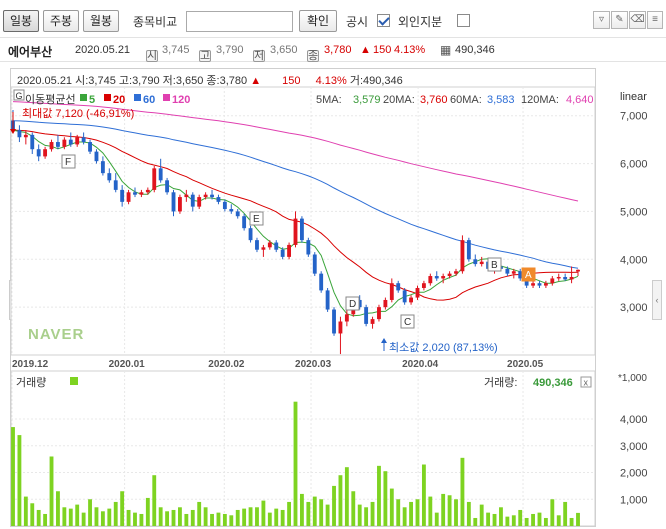 This screenshot has width=666, height=529. What do you see at coordinates (149, 100) in the screenshot?
I see `legend-ma60-label: 60` at bounding box center [149, 100].